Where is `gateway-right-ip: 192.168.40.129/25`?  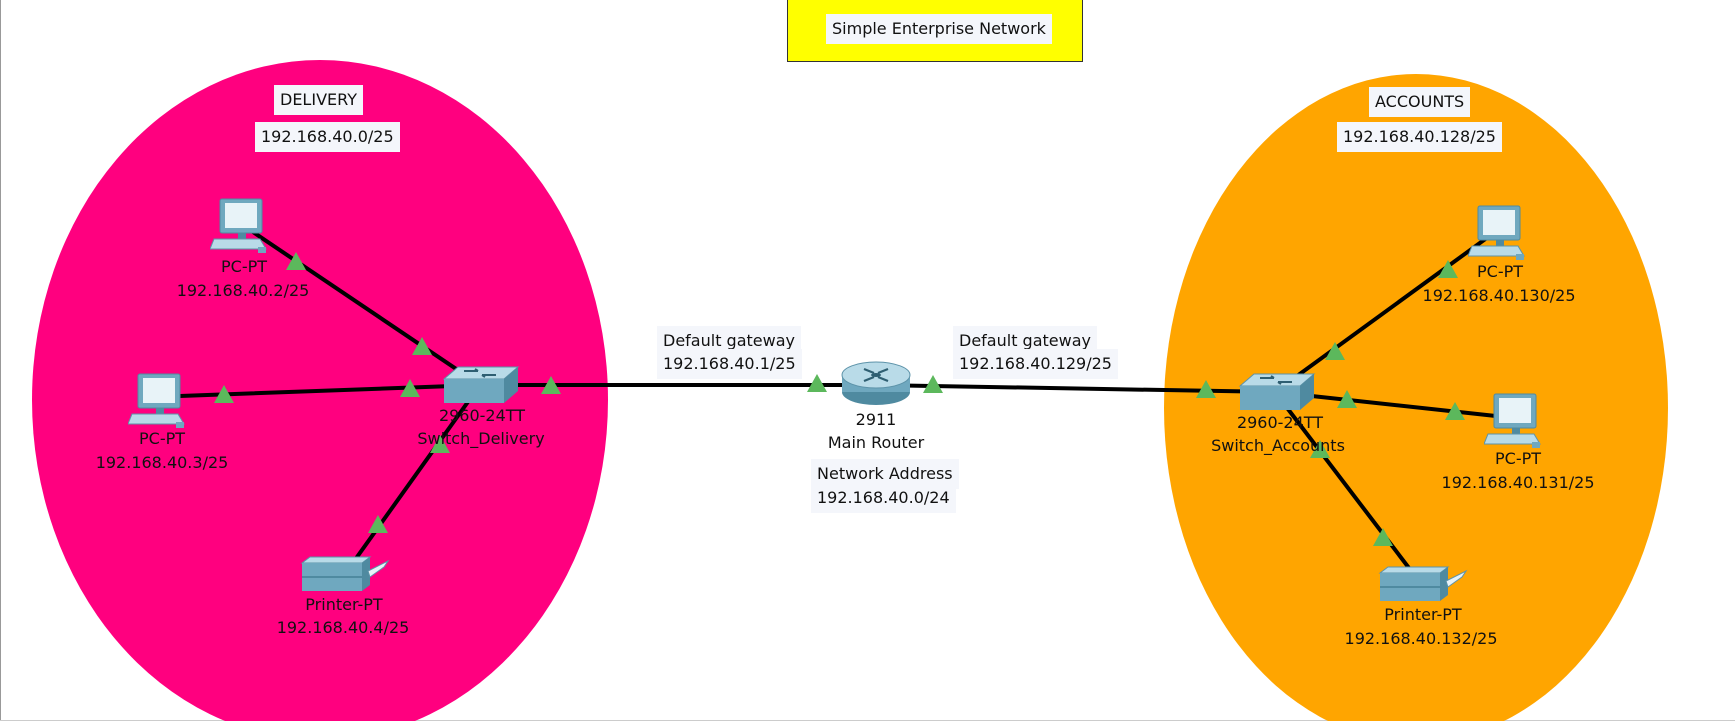 gateway-right-ip: 192.168.40.129/25 is located at coordinates (1035, 364).